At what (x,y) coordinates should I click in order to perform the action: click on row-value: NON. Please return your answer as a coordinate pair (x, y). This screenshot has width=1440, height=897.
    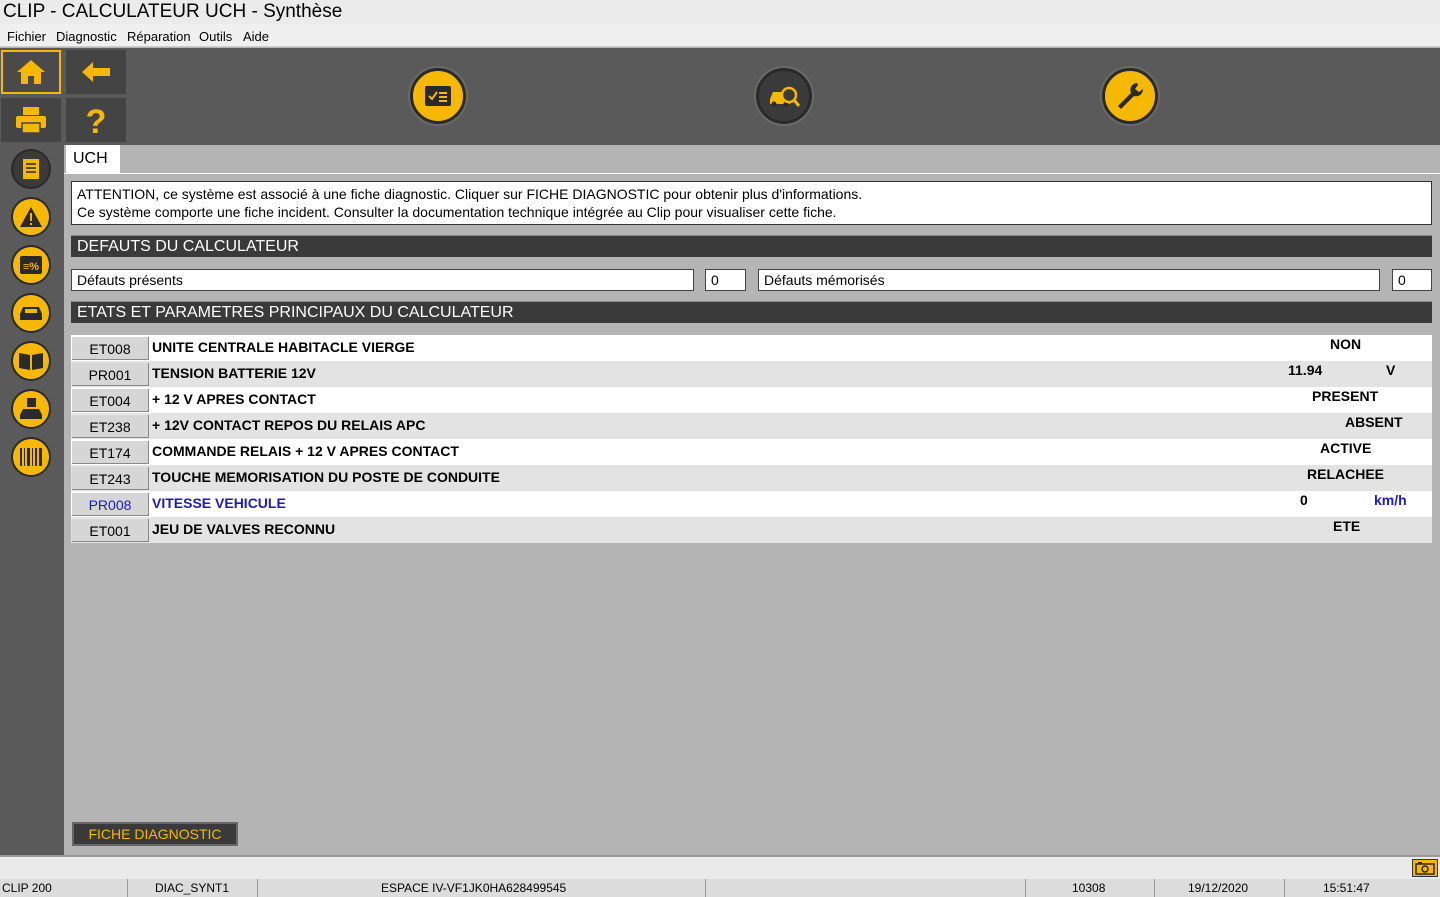
    Looking at the image, I should click on (1346, 344).